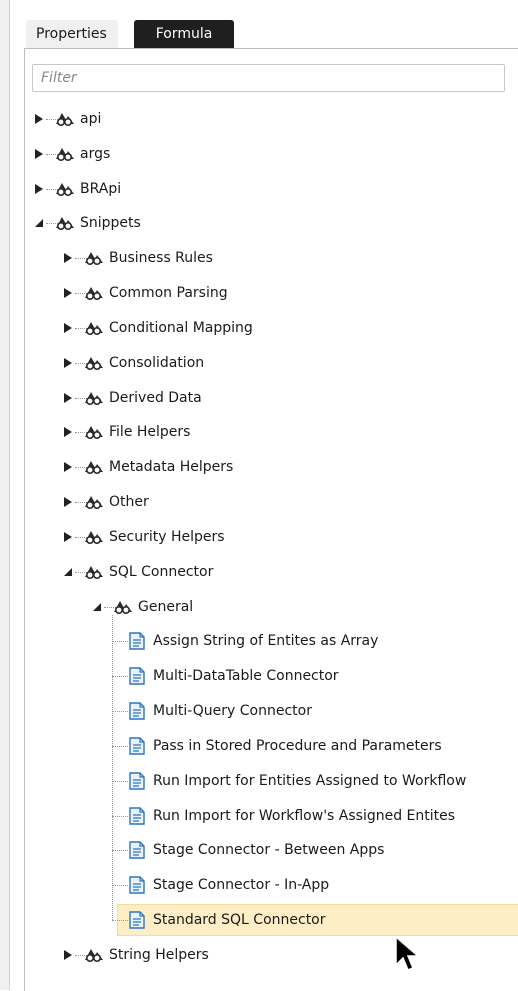 The width and height of the screenshot is (518, 991). Describe the element at coordinates (271, 258) in the screenshot. I see `tree-node-item: Business Rules` at that location.